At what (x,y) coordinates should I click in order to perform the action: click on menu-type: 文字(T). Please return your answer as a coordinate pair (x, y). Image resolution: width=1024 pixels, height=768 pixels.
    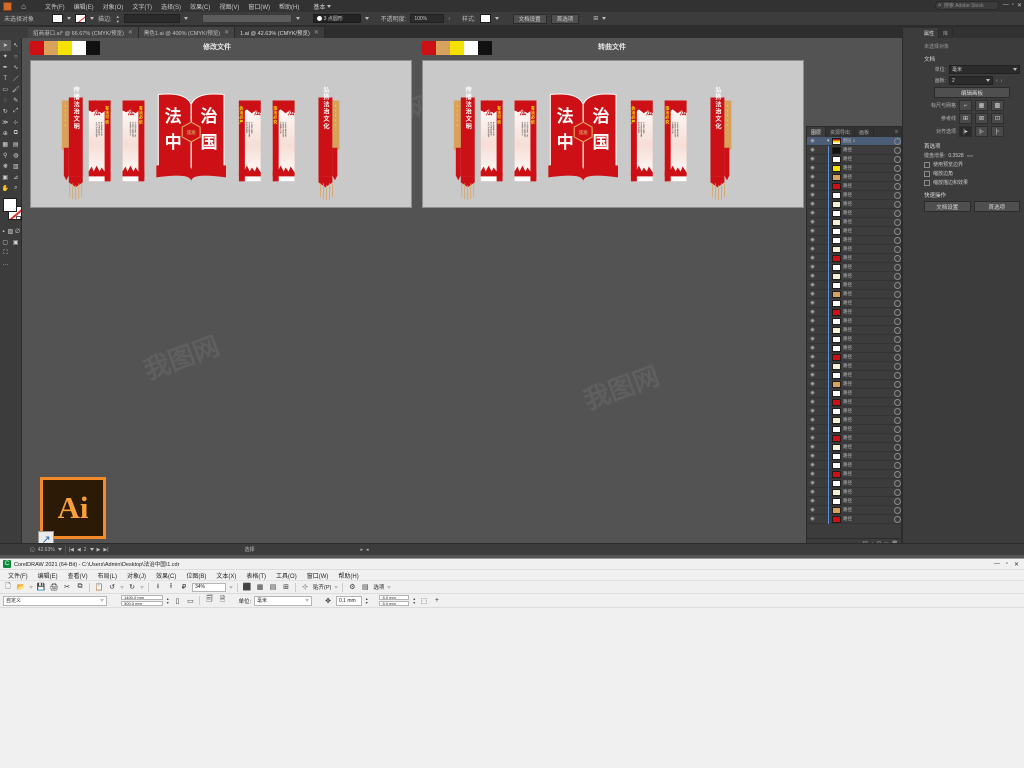
    Looking at the image, I should click on (142, 6).